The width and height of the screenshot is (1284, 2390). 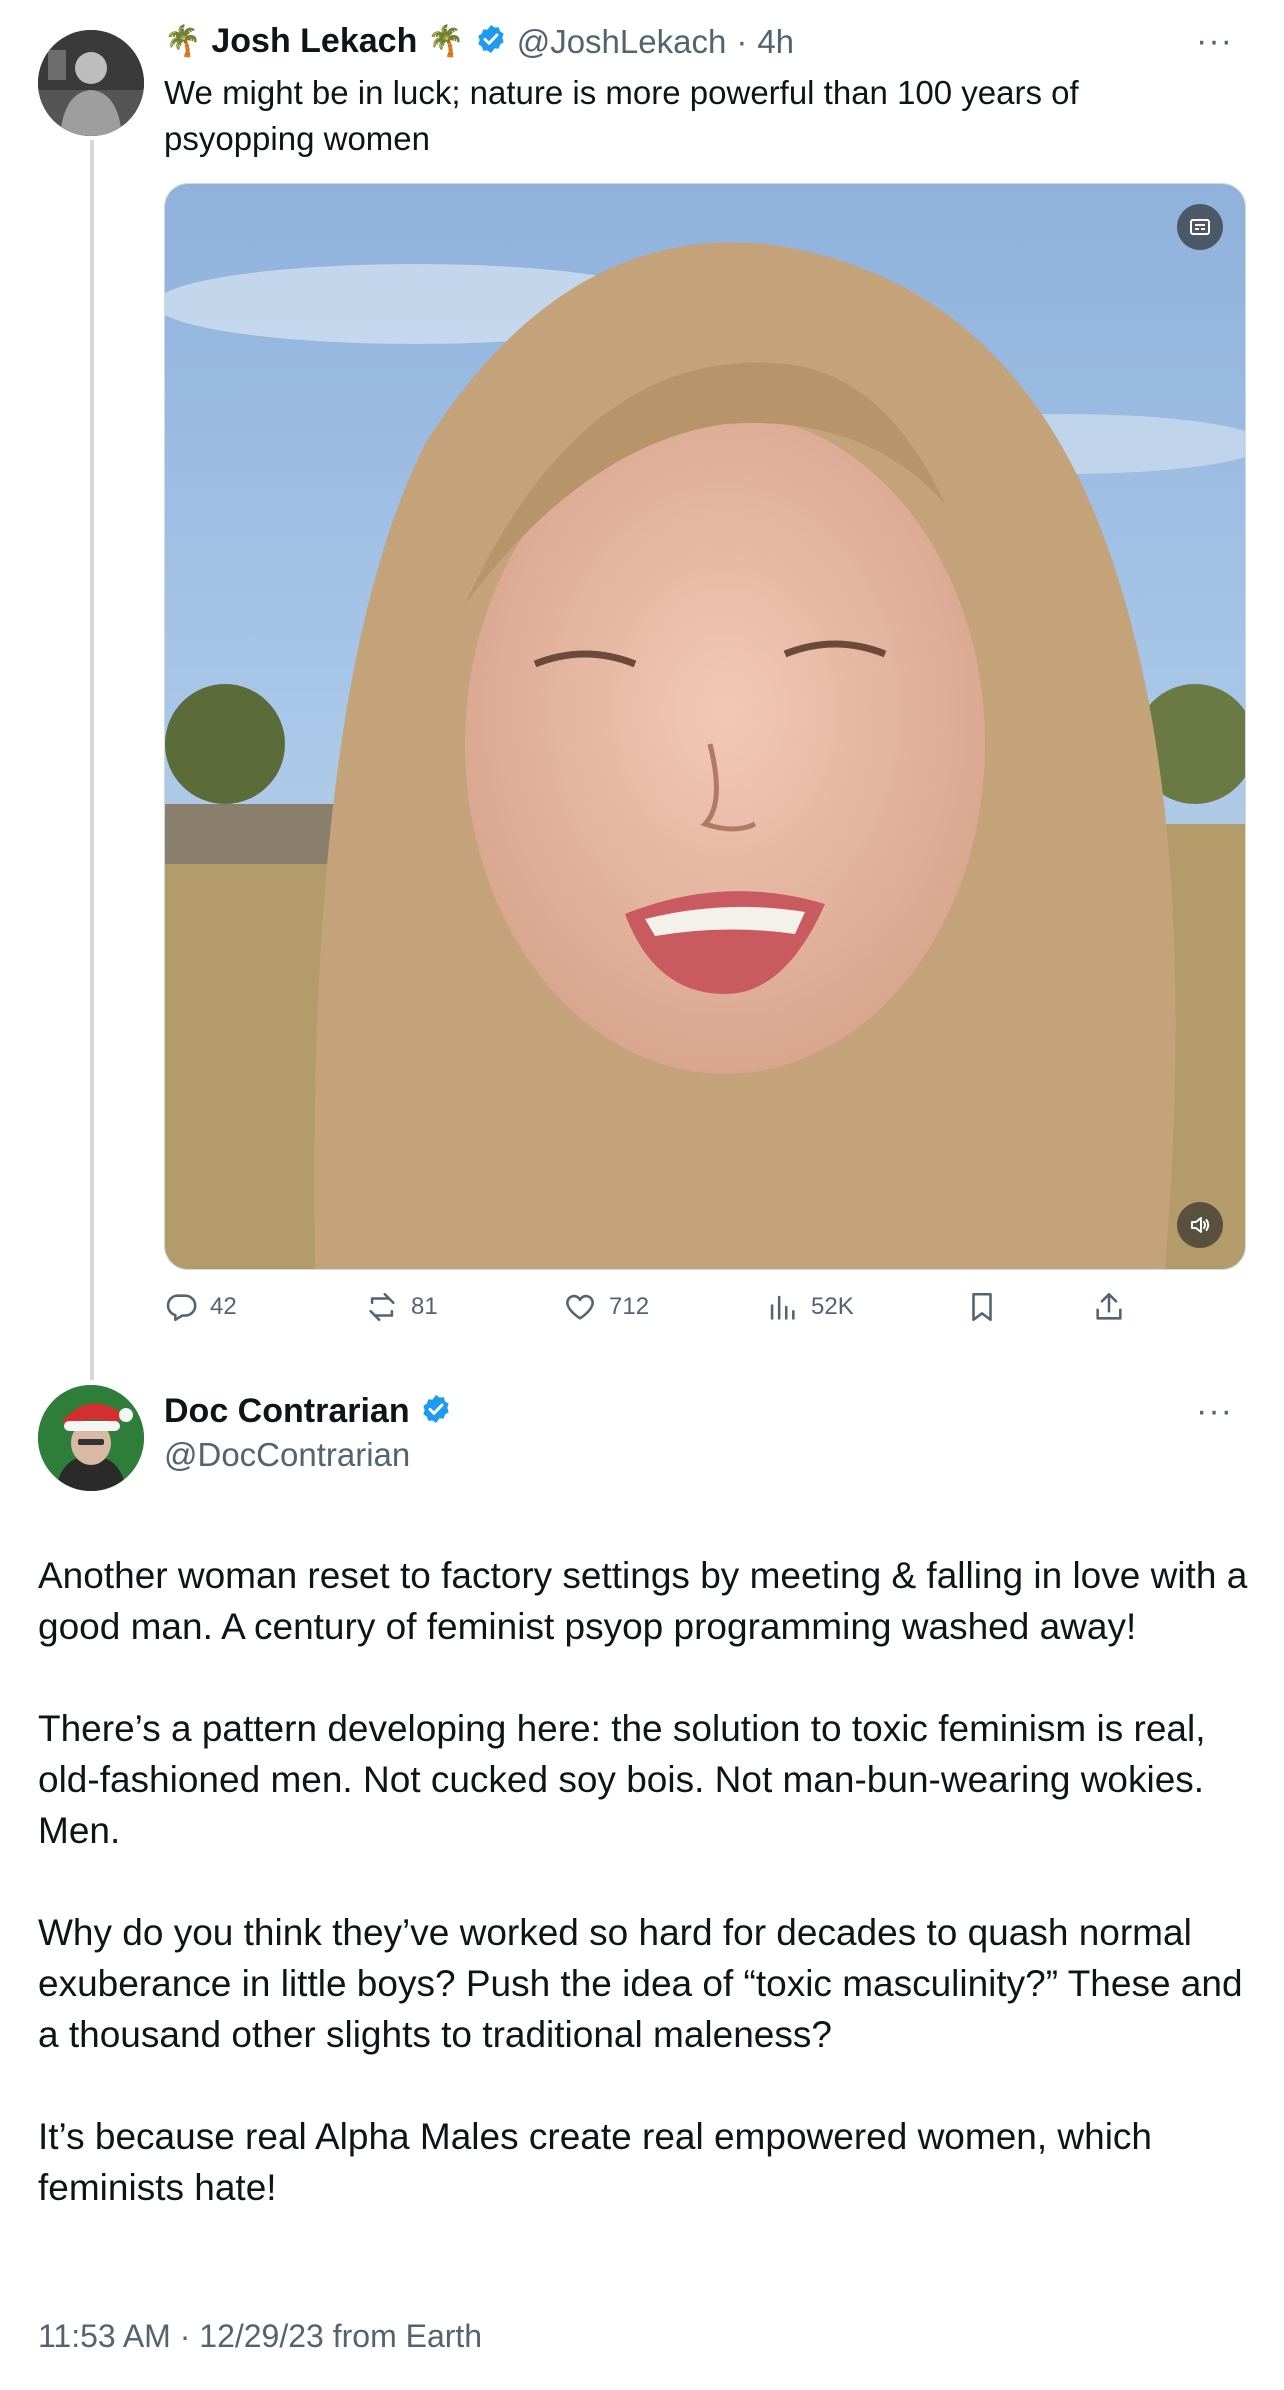 I want to click on reply-icon, so click(x=181, y=1307).